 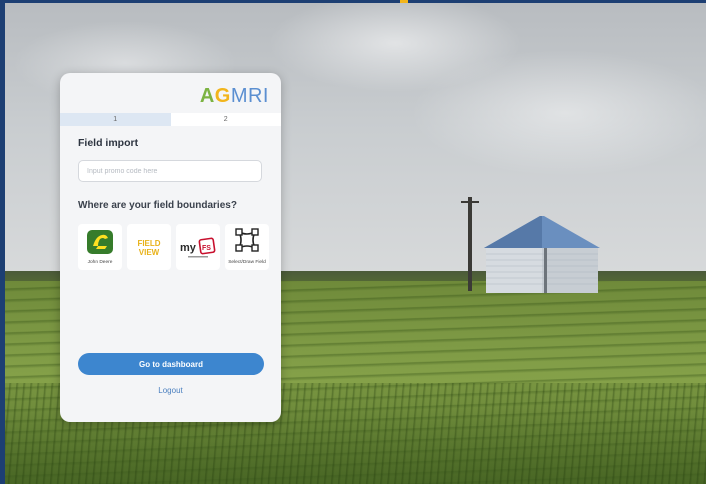 I want to click on provider-myfs: my FS, so click(x=198, y=247).